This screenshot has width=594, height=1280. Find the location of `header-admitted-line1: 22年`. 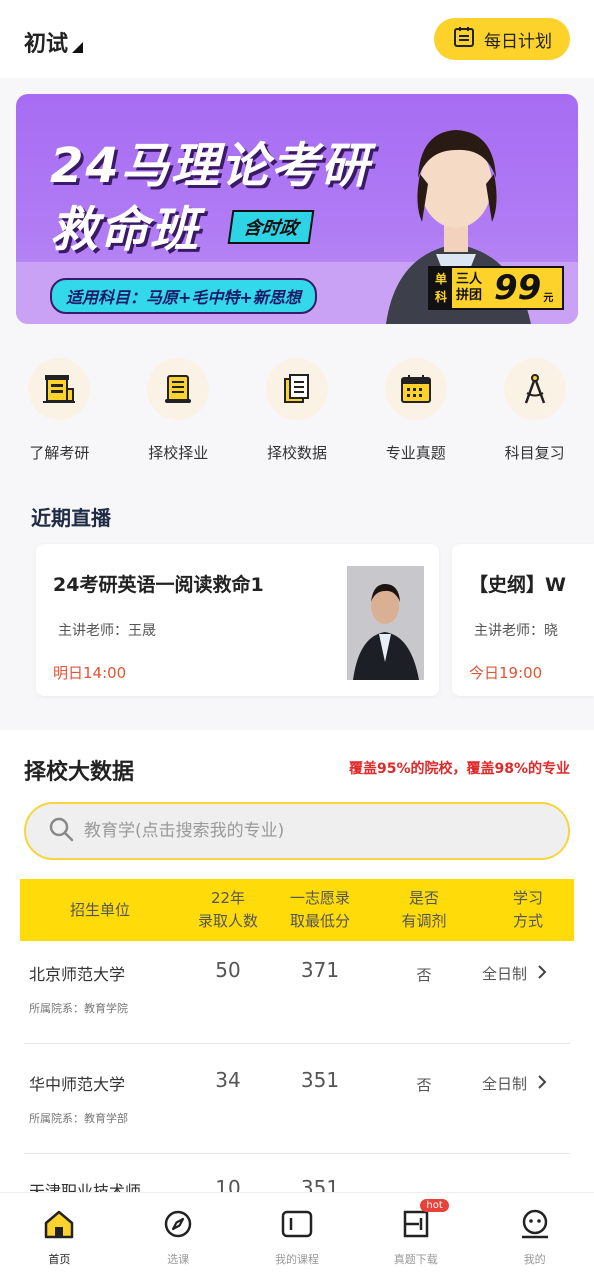

header-admitted-line1: 22年 is located at coordinates (228, 898).